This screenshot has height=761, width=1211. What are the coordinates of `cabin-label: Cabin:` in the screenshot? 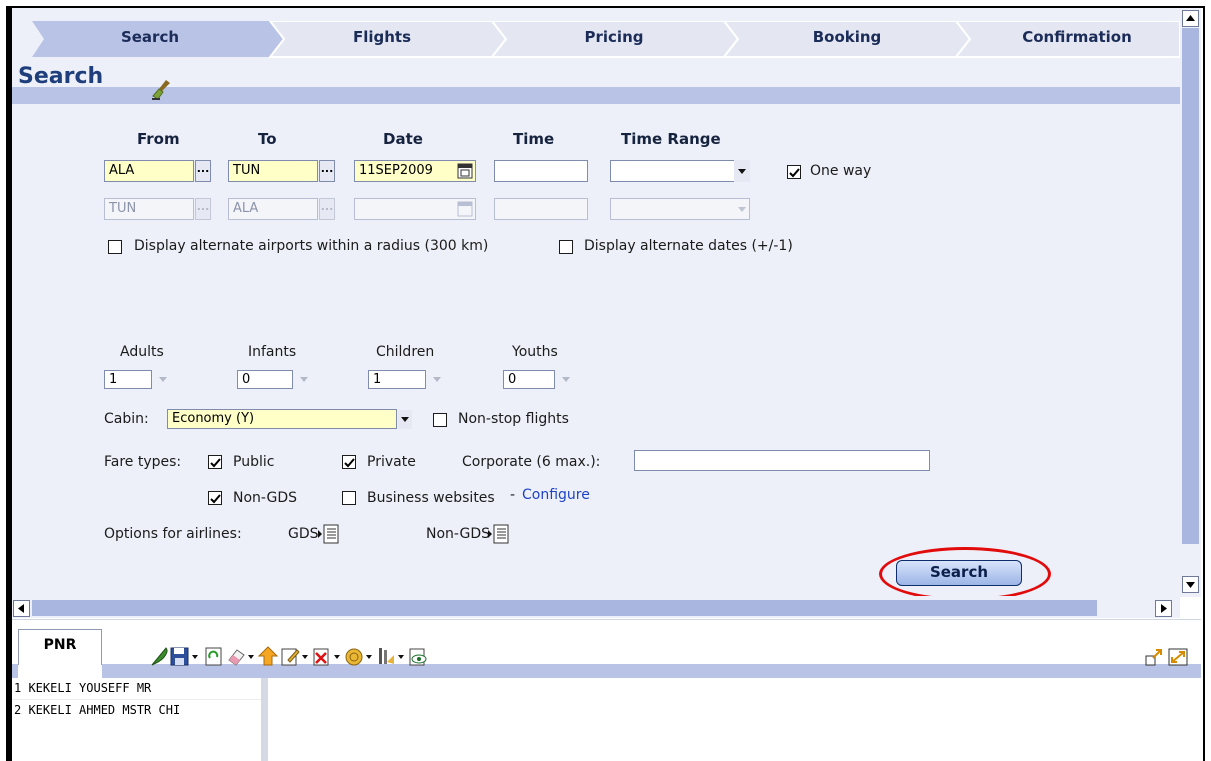 It's located at (126, 419).